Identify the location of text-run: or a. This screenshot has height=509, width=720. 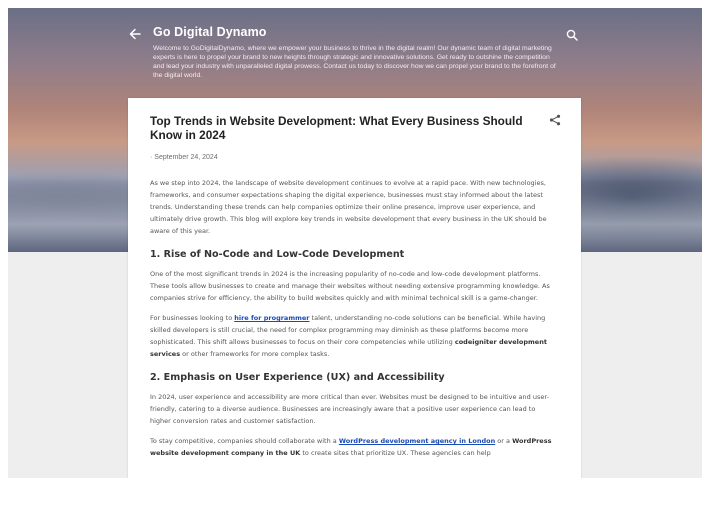
(504, 441).